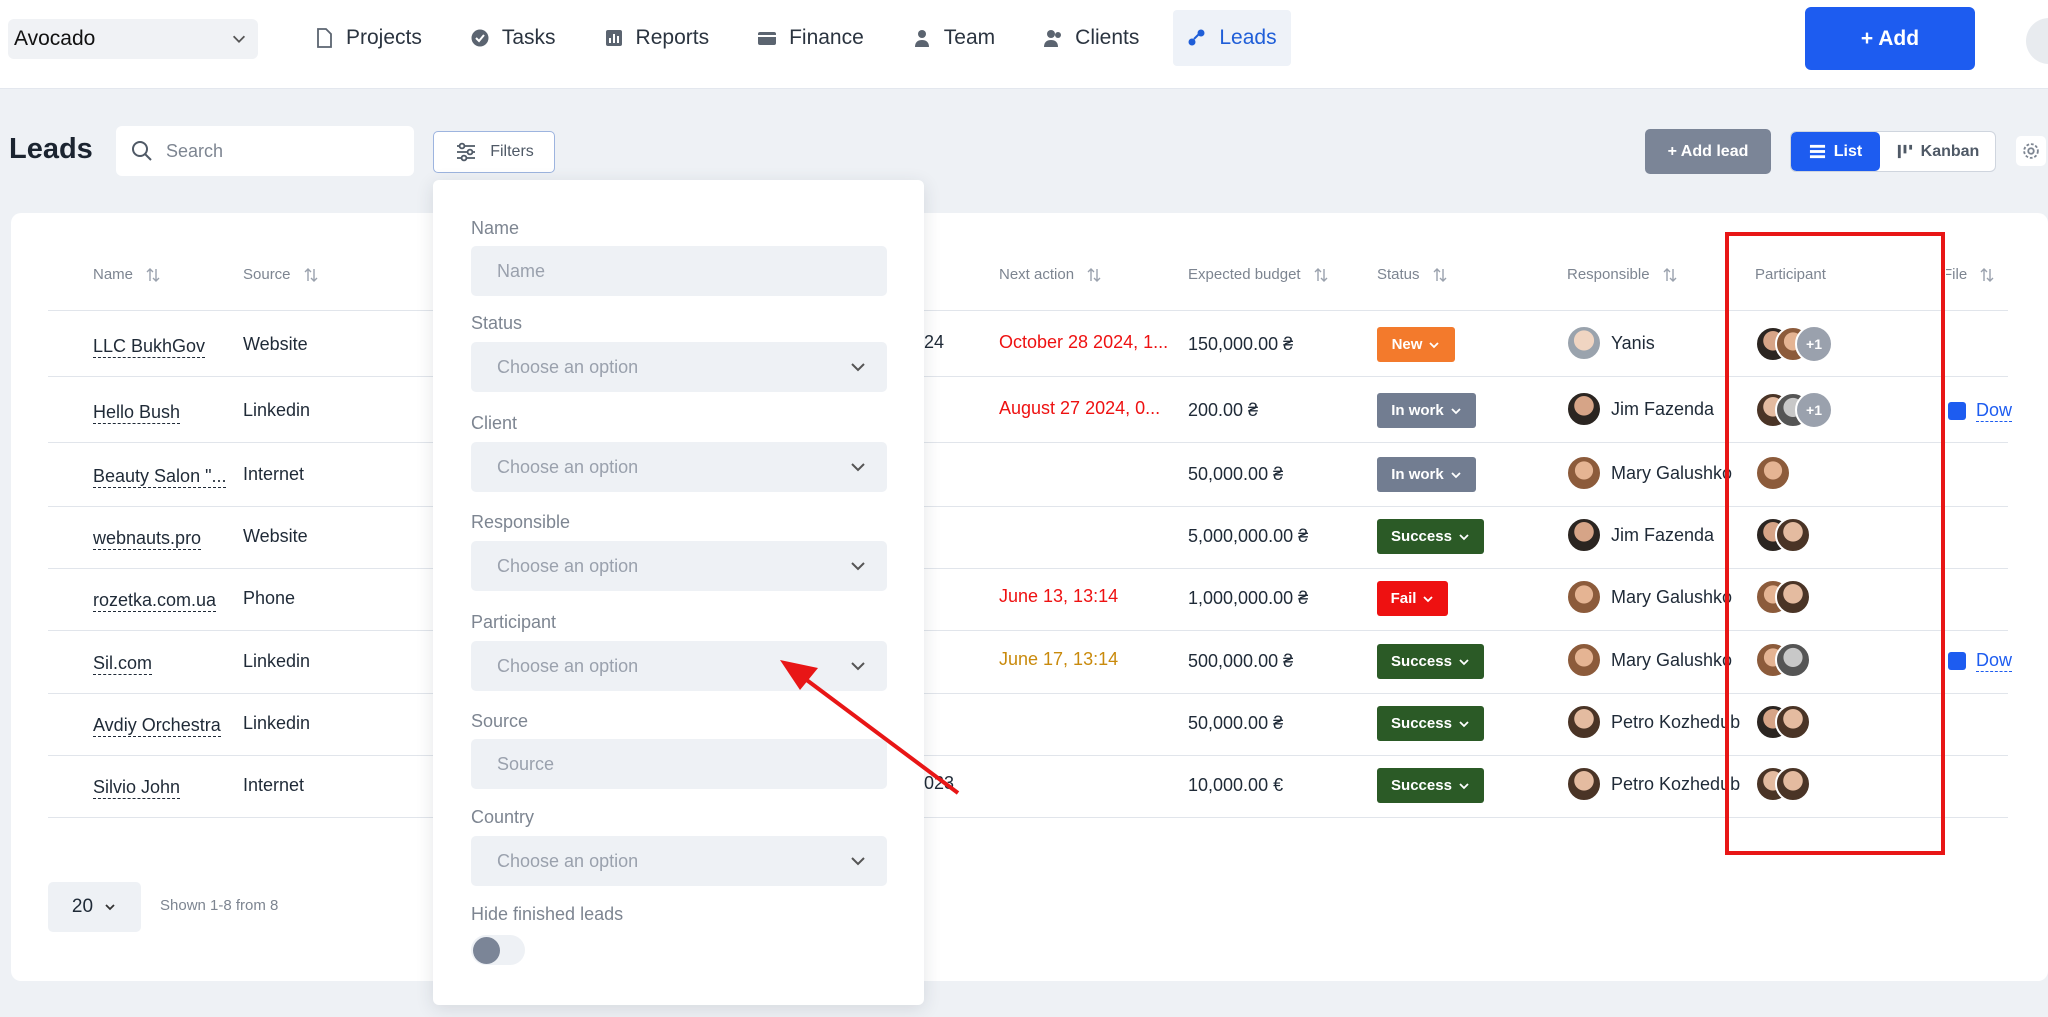  I want to click on responsible-name: Yanis, so click(1633, 342).